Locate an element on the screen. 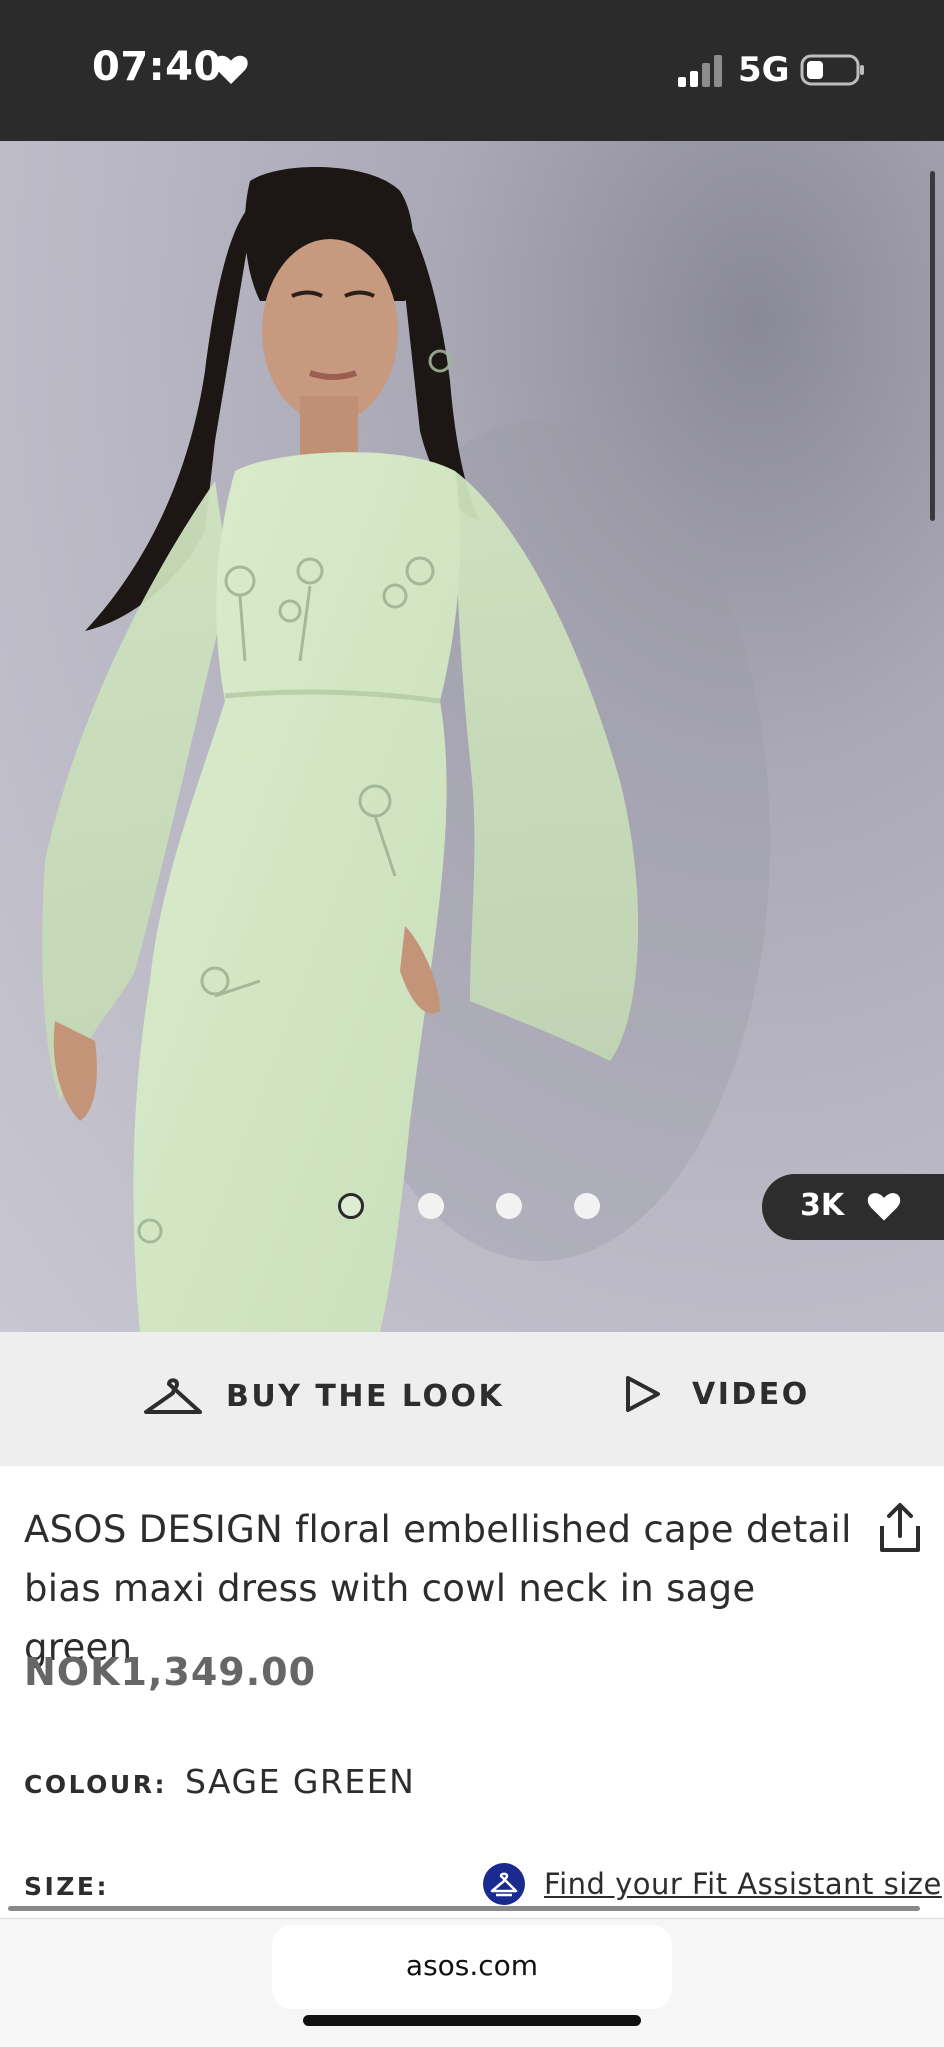  buy-the-look-button: BUY THE LOOK is located at coordinates (323, 1396).